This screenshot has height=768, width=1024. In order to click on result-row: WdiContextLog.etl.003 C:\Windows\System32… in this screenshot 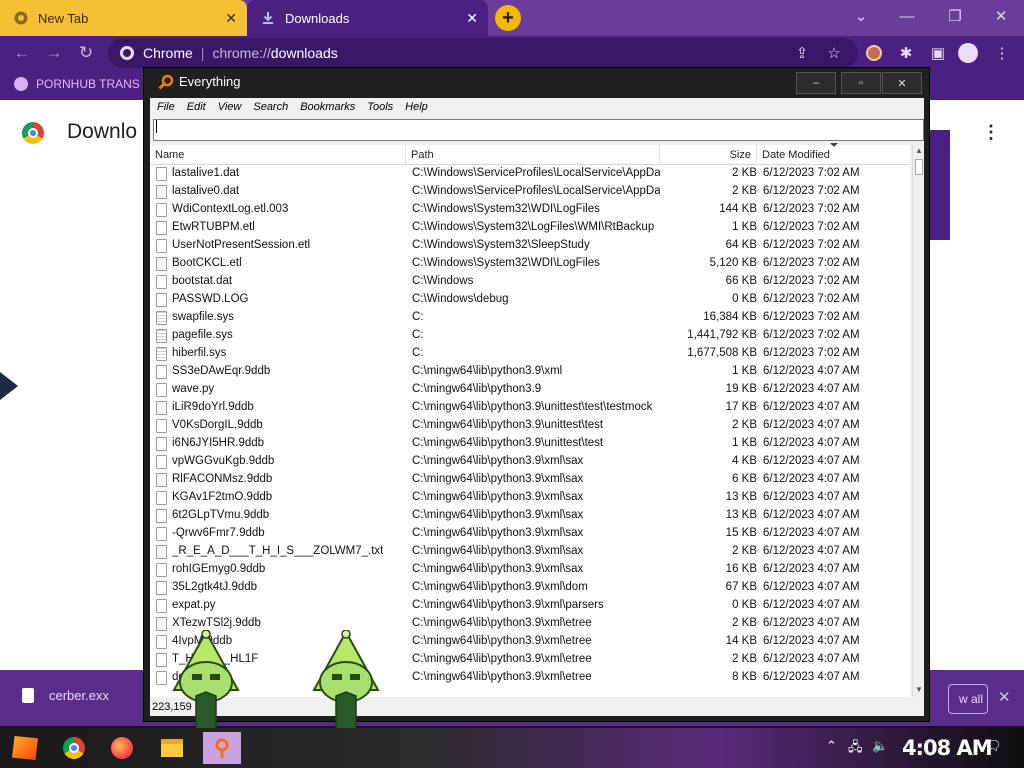, I will do `click(530, 210)`.